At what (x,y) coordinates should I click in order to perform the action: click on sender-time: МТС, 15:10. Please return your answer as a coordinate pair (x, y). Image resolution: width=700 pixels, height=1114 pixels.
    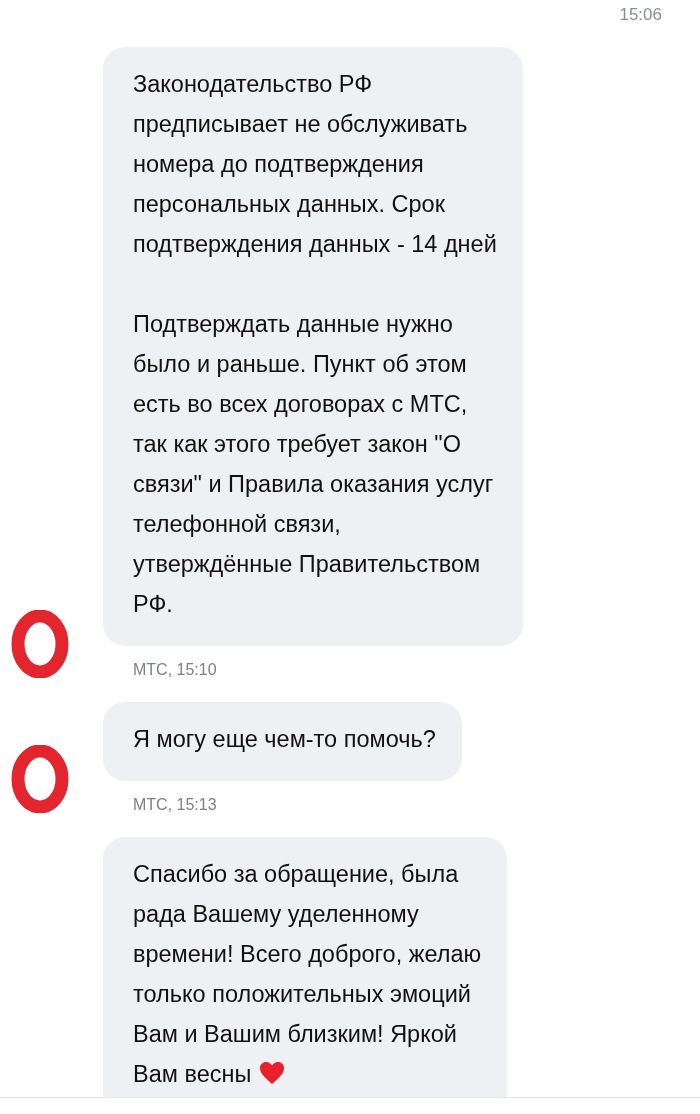
    Looking at the image, I should click on (175, 670).